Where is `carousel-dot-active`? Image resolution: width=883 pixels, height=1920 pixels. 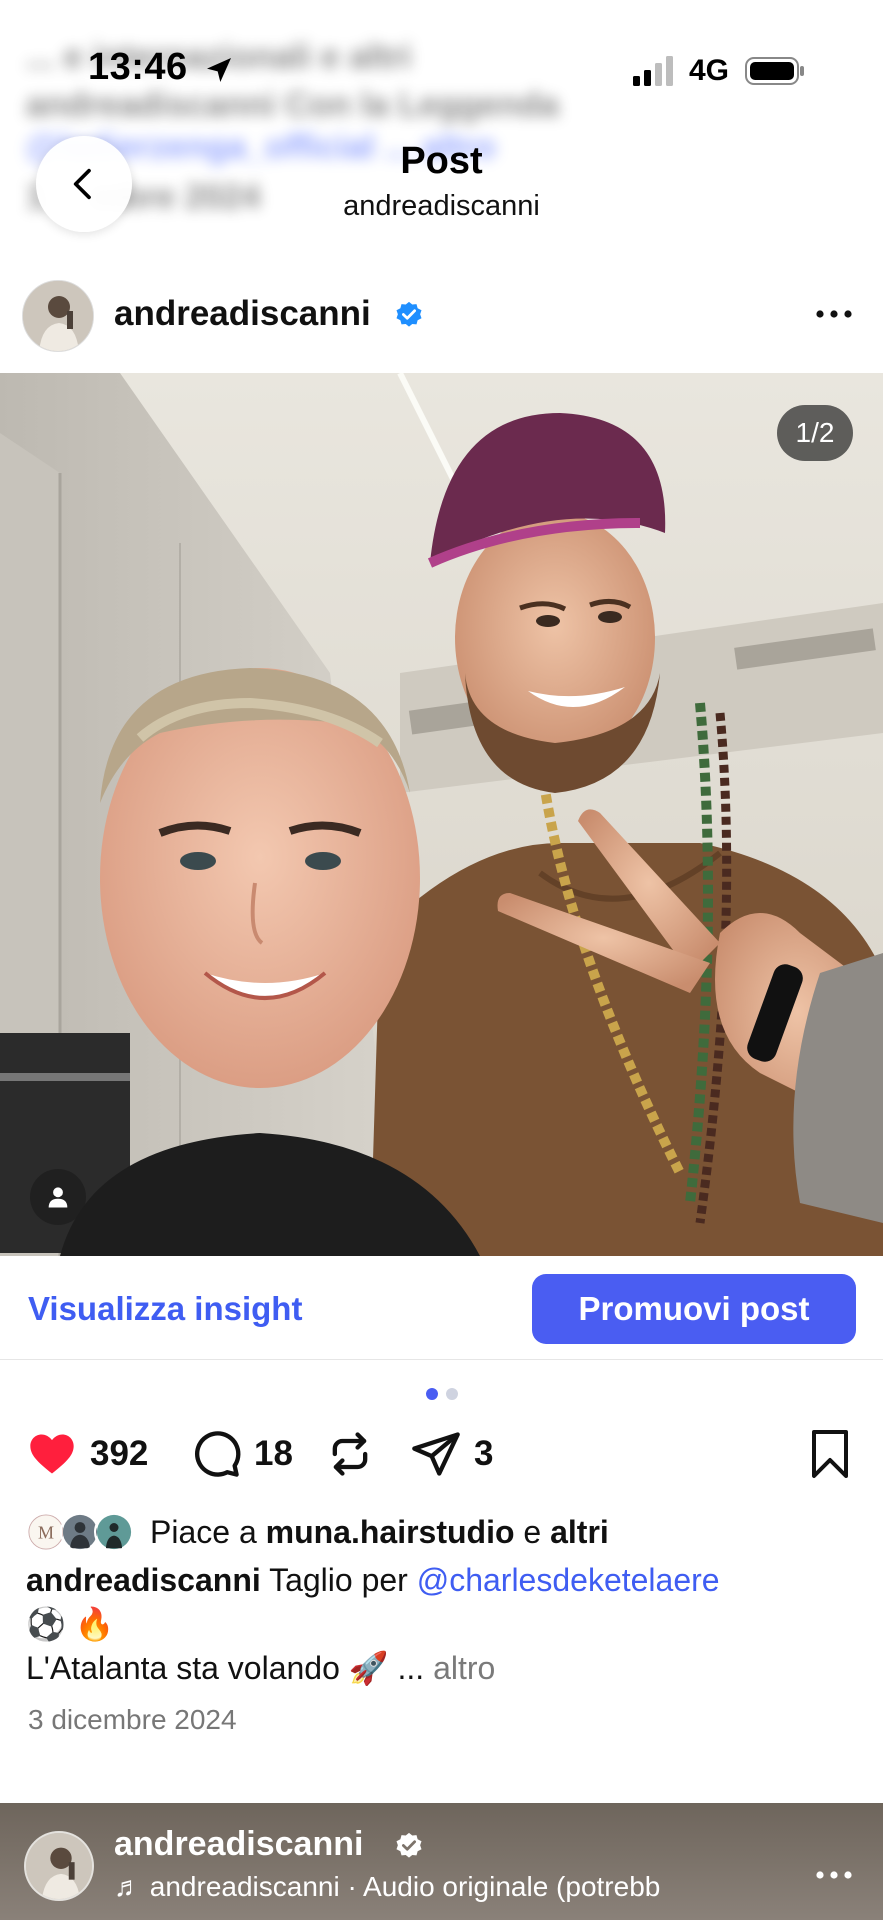 carousel-dot-active is located at coordinates (431, 1394).